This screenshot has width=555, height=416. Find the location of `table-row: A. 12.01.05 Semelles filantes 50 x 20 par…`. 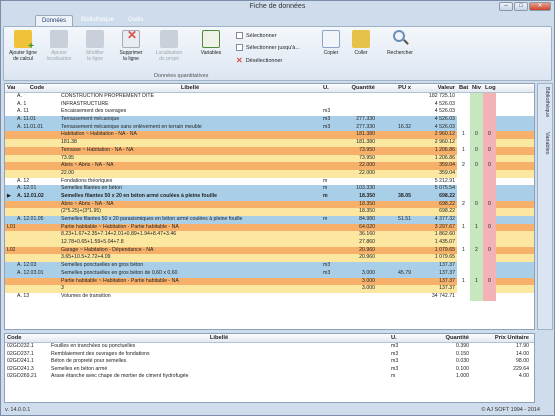

table-row: A. 12.01.05 Semelles filantes 50 x 20 par… is located at coordinates (269, 220).